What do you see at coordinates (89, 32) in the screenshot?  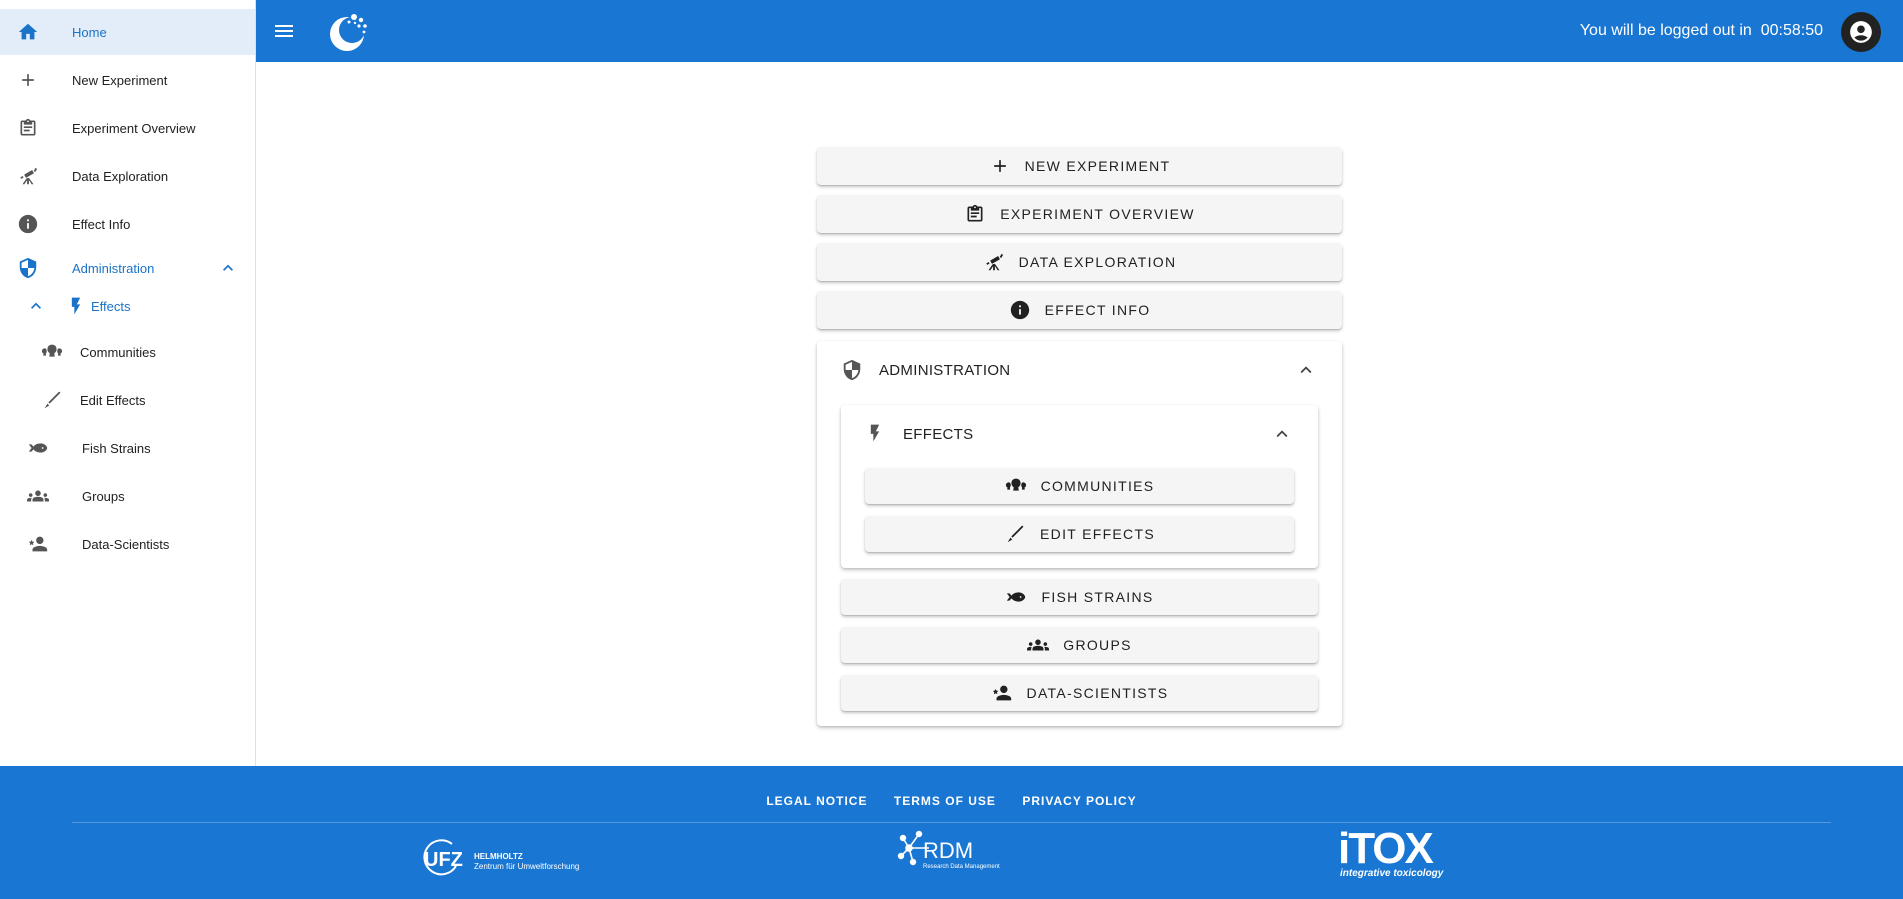 I see `sidebar-item-label: Home` at bounding box center [89, 32].